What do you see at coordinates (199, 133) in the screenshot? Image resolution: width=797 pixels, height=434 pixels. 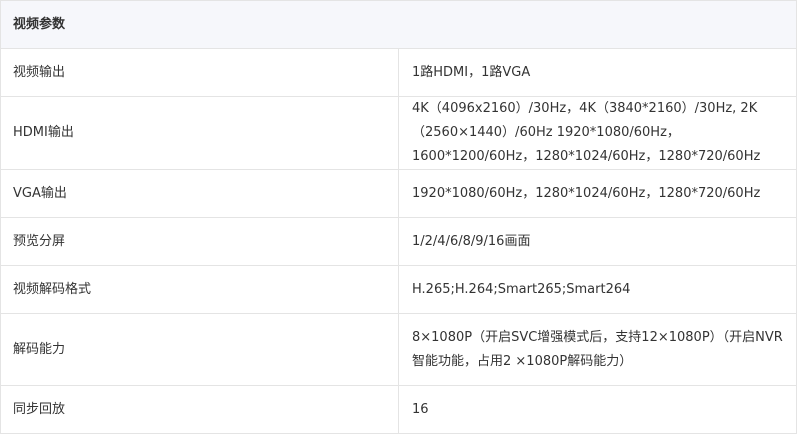 I see `row-label: HDMI输出` at bounding box center [199, 133].